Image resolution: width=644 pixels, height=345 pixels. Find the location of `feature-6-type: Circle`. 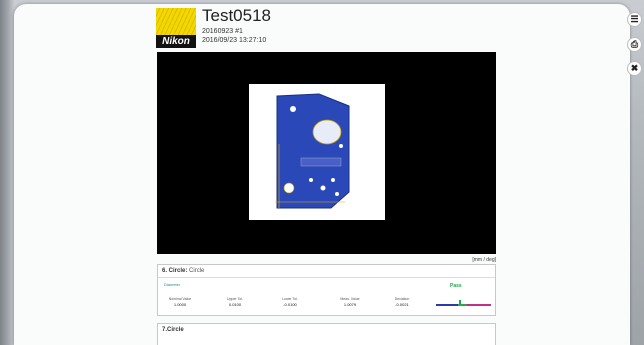

feature-6-type: Circle is located at coordinates (197, 271).